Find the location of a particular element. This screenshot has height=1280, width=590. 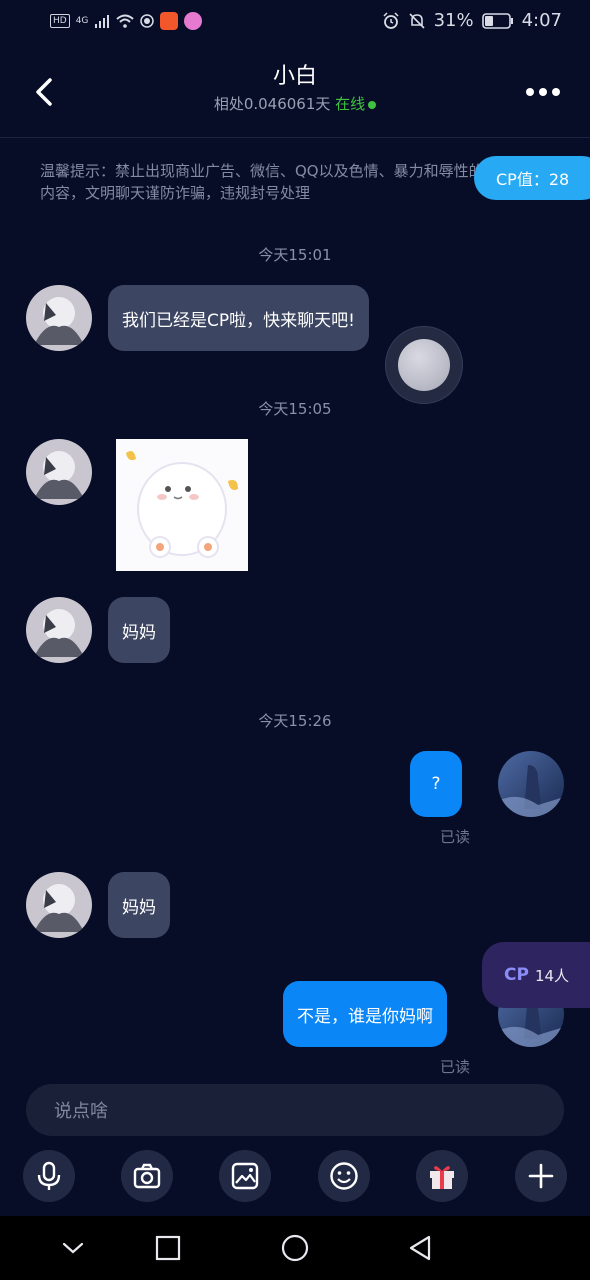

chevron-down-icon is located at coordinates (73, 1248).